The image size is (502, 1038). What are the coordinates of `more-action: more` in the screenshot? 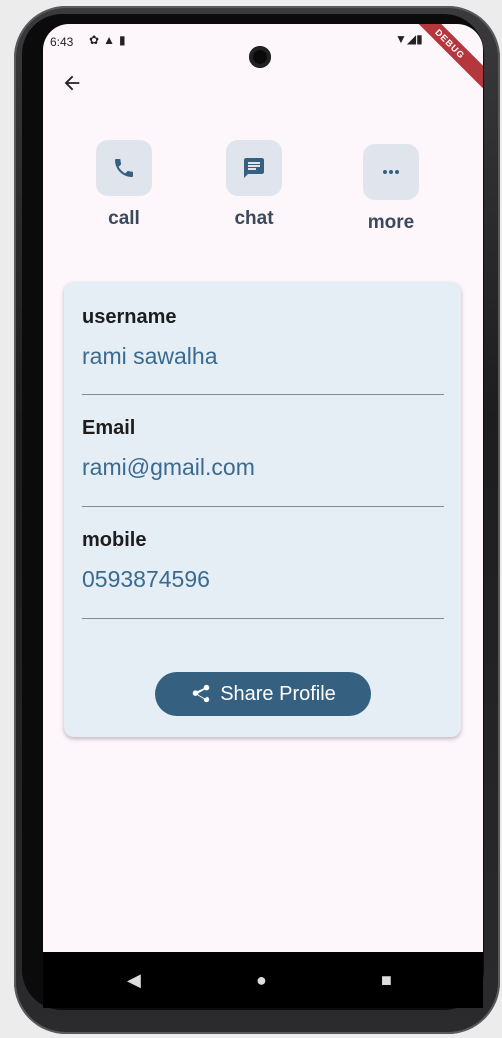 It's located at (391, 189).